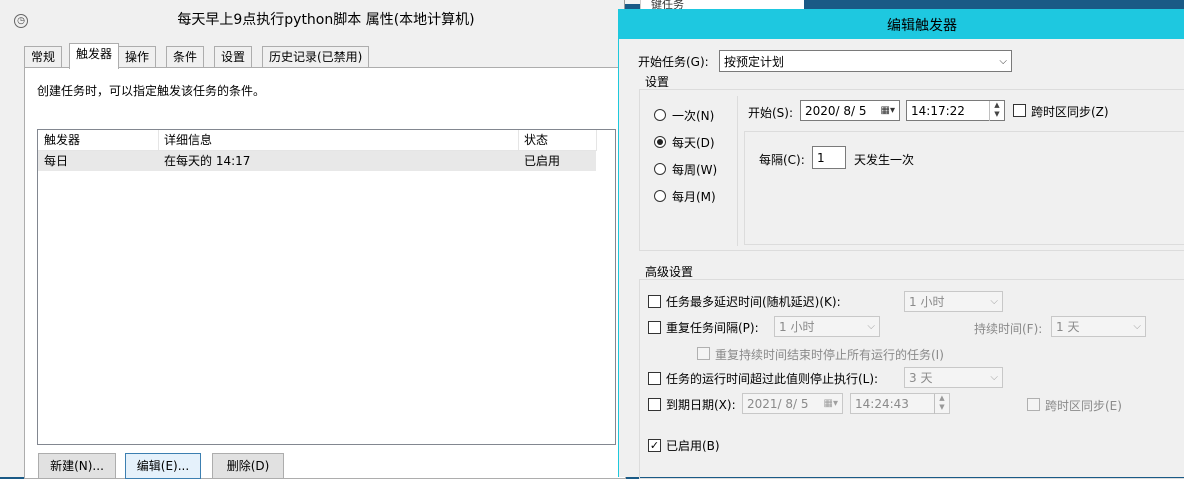 The width and height of the screenshot is (1184, 479). Describe the element at coordinates (98, 140) in the screenshot. I see `column-header-trigger: 触发器` at that location.